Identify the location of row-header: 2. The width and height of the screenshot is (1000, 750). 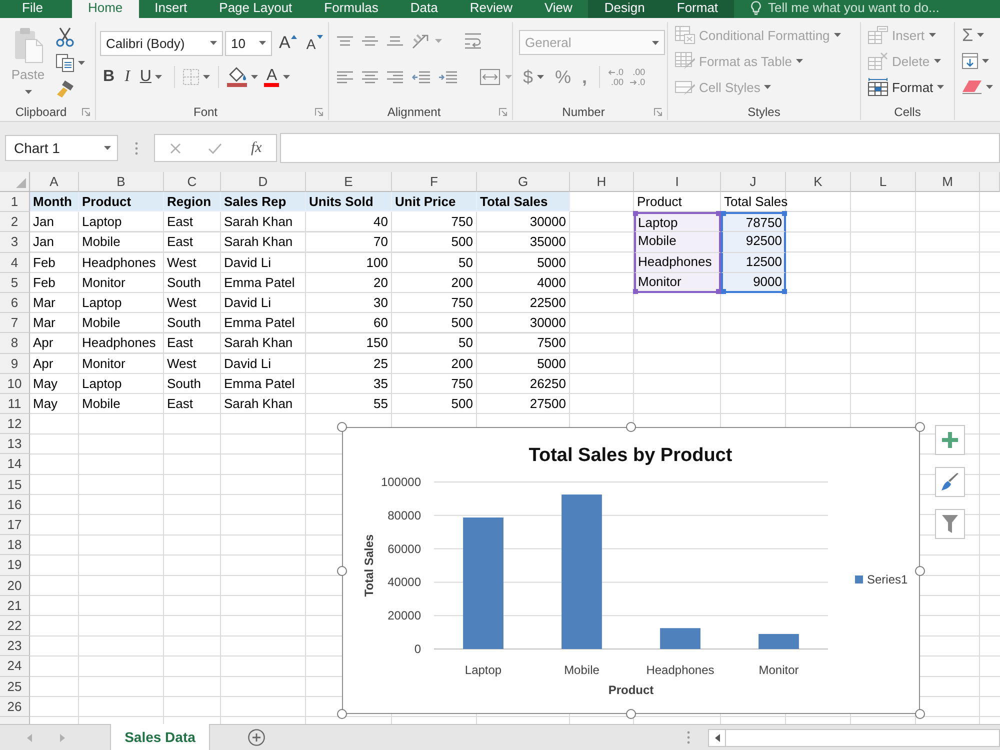
(15, 222).